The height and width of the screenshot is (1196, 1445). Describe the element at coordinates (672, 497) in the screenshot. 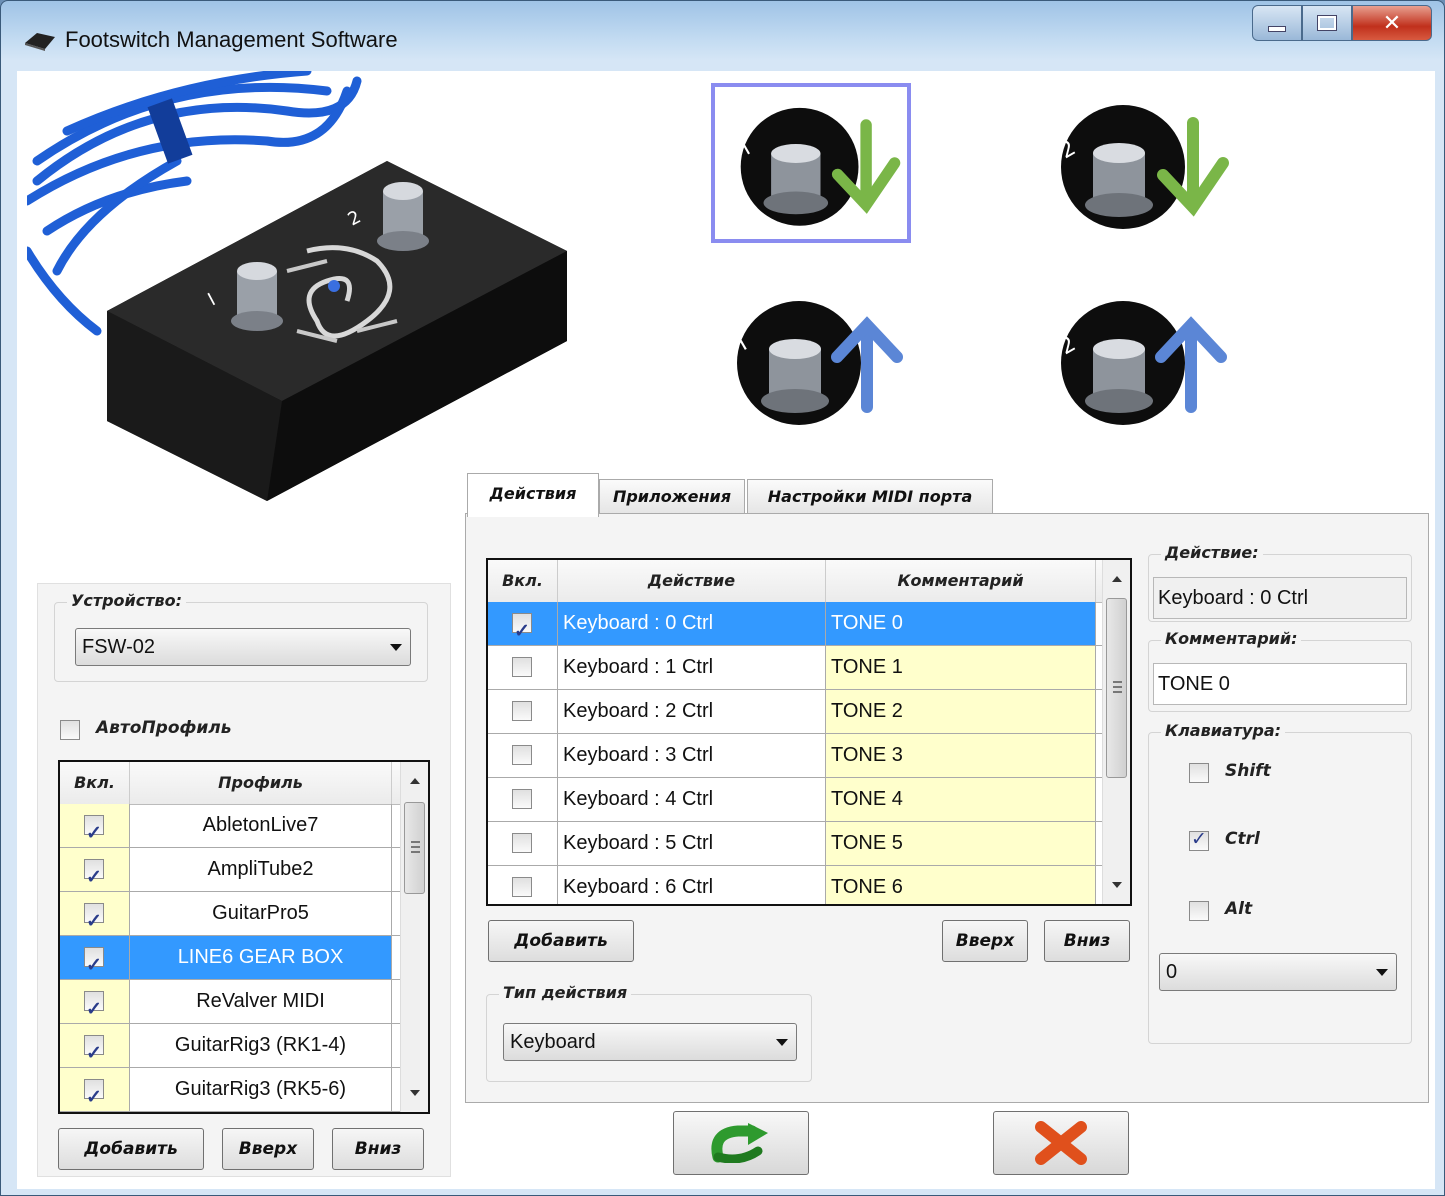

I see `tab-applications: Приложения` at that location.